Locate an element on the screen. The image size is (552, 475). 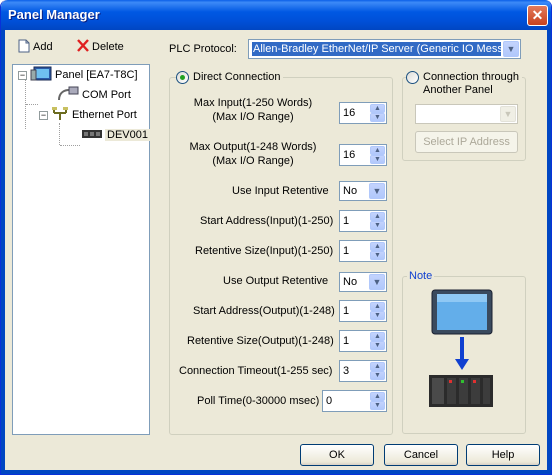
radio-unselected-icon is located at coordinates (412, 77).